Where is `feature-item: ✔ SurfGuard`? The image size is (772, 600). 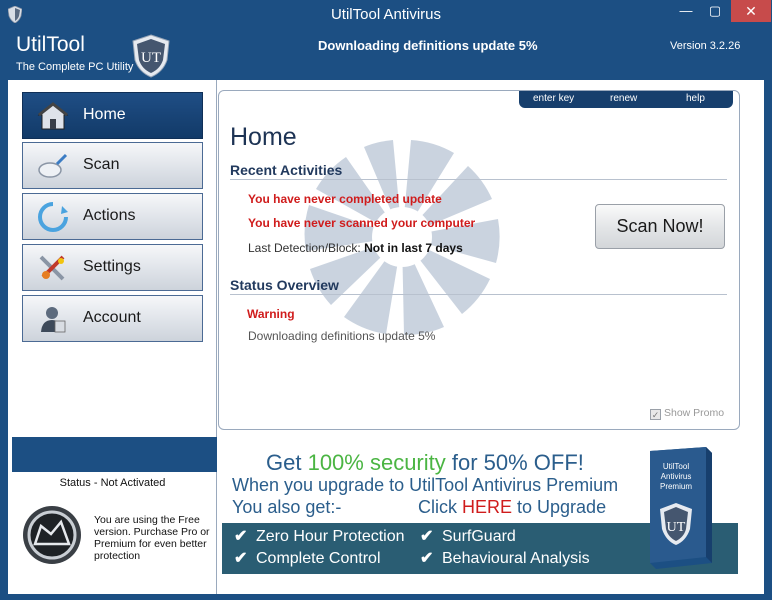
feature-item: ✔ SurfGuard is located at coordinates (468, 536).